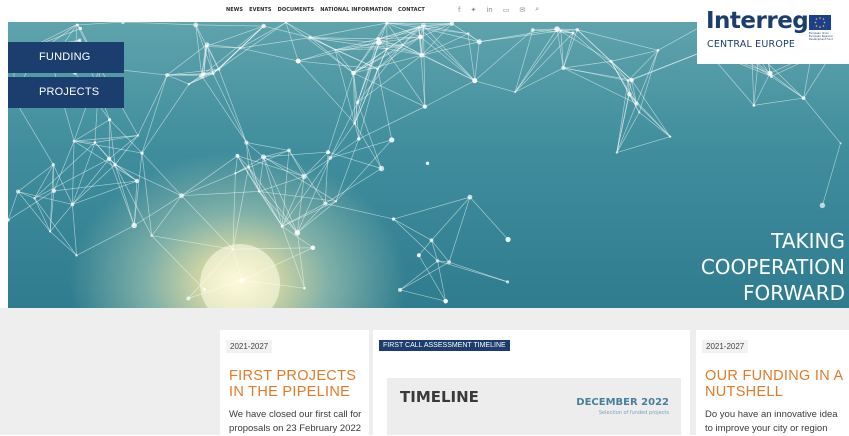  What do you see at coordinates (234, 10) in the screenshot?
I see `nav-news-link: NEWS` at bounding box center [234, 10].